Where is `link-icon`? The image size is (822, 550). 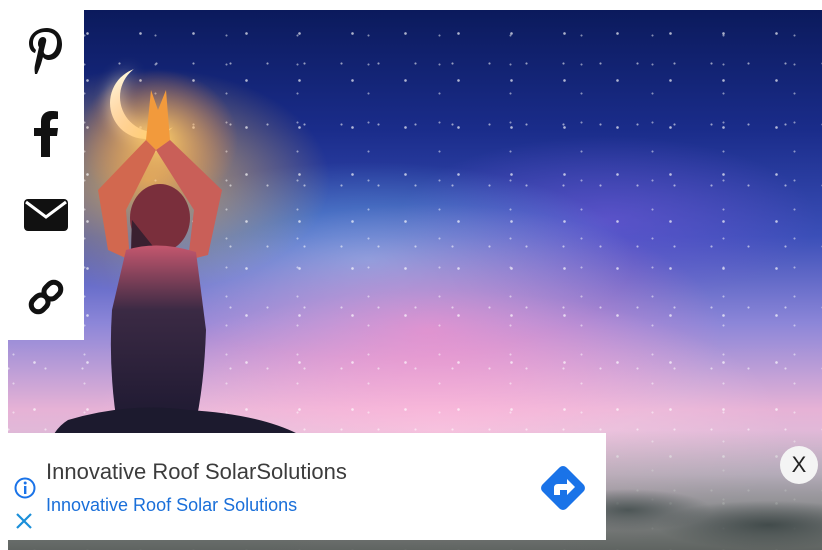
link-icon is located at coordinates (46, 297).